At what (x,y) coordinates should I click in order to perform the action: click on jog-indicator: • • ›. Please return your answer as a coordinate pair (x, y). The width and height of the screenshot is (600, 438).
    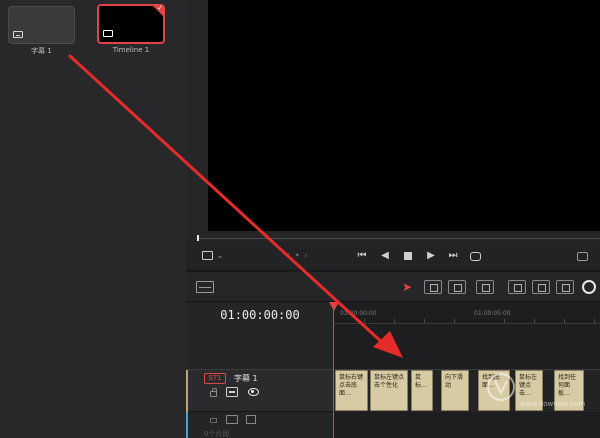
    Looking at the image, I should click on (297, 256).